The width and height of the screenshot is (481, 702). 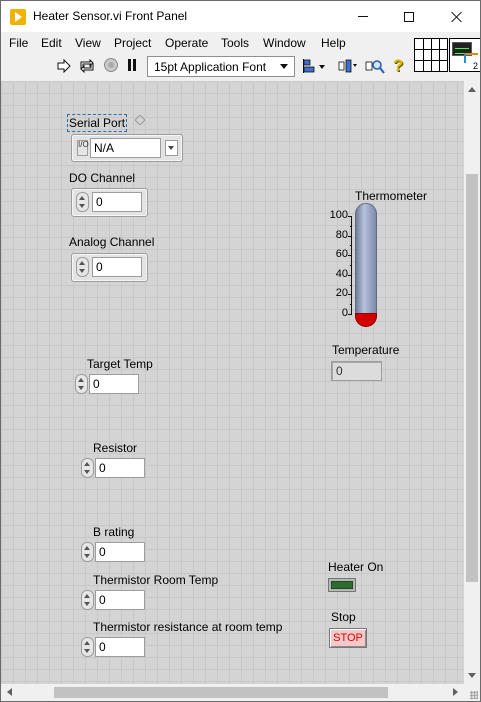 I want to click on vertical-scrollbar, so click(x=472, y=382).